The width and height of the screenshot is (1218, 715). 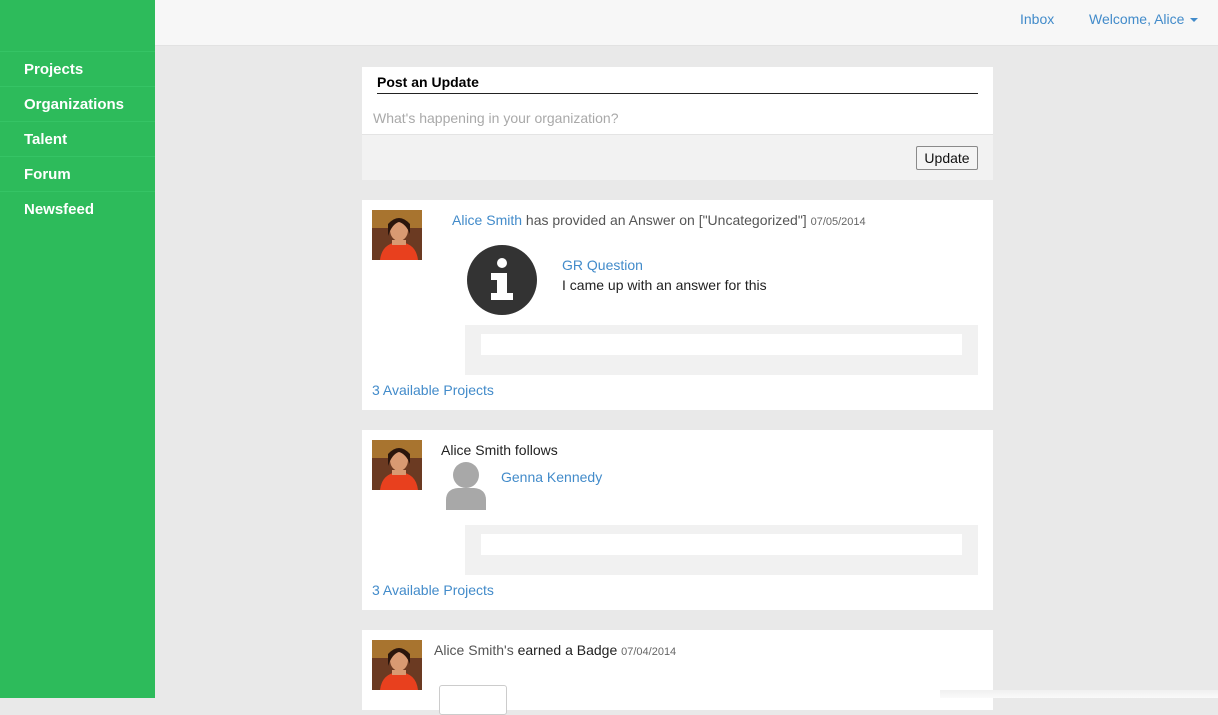 What do you see at coordinates (77, 68) in the screenshot?
I see `sidebar-item-projects: Projects` at bounding box center [77, 68].